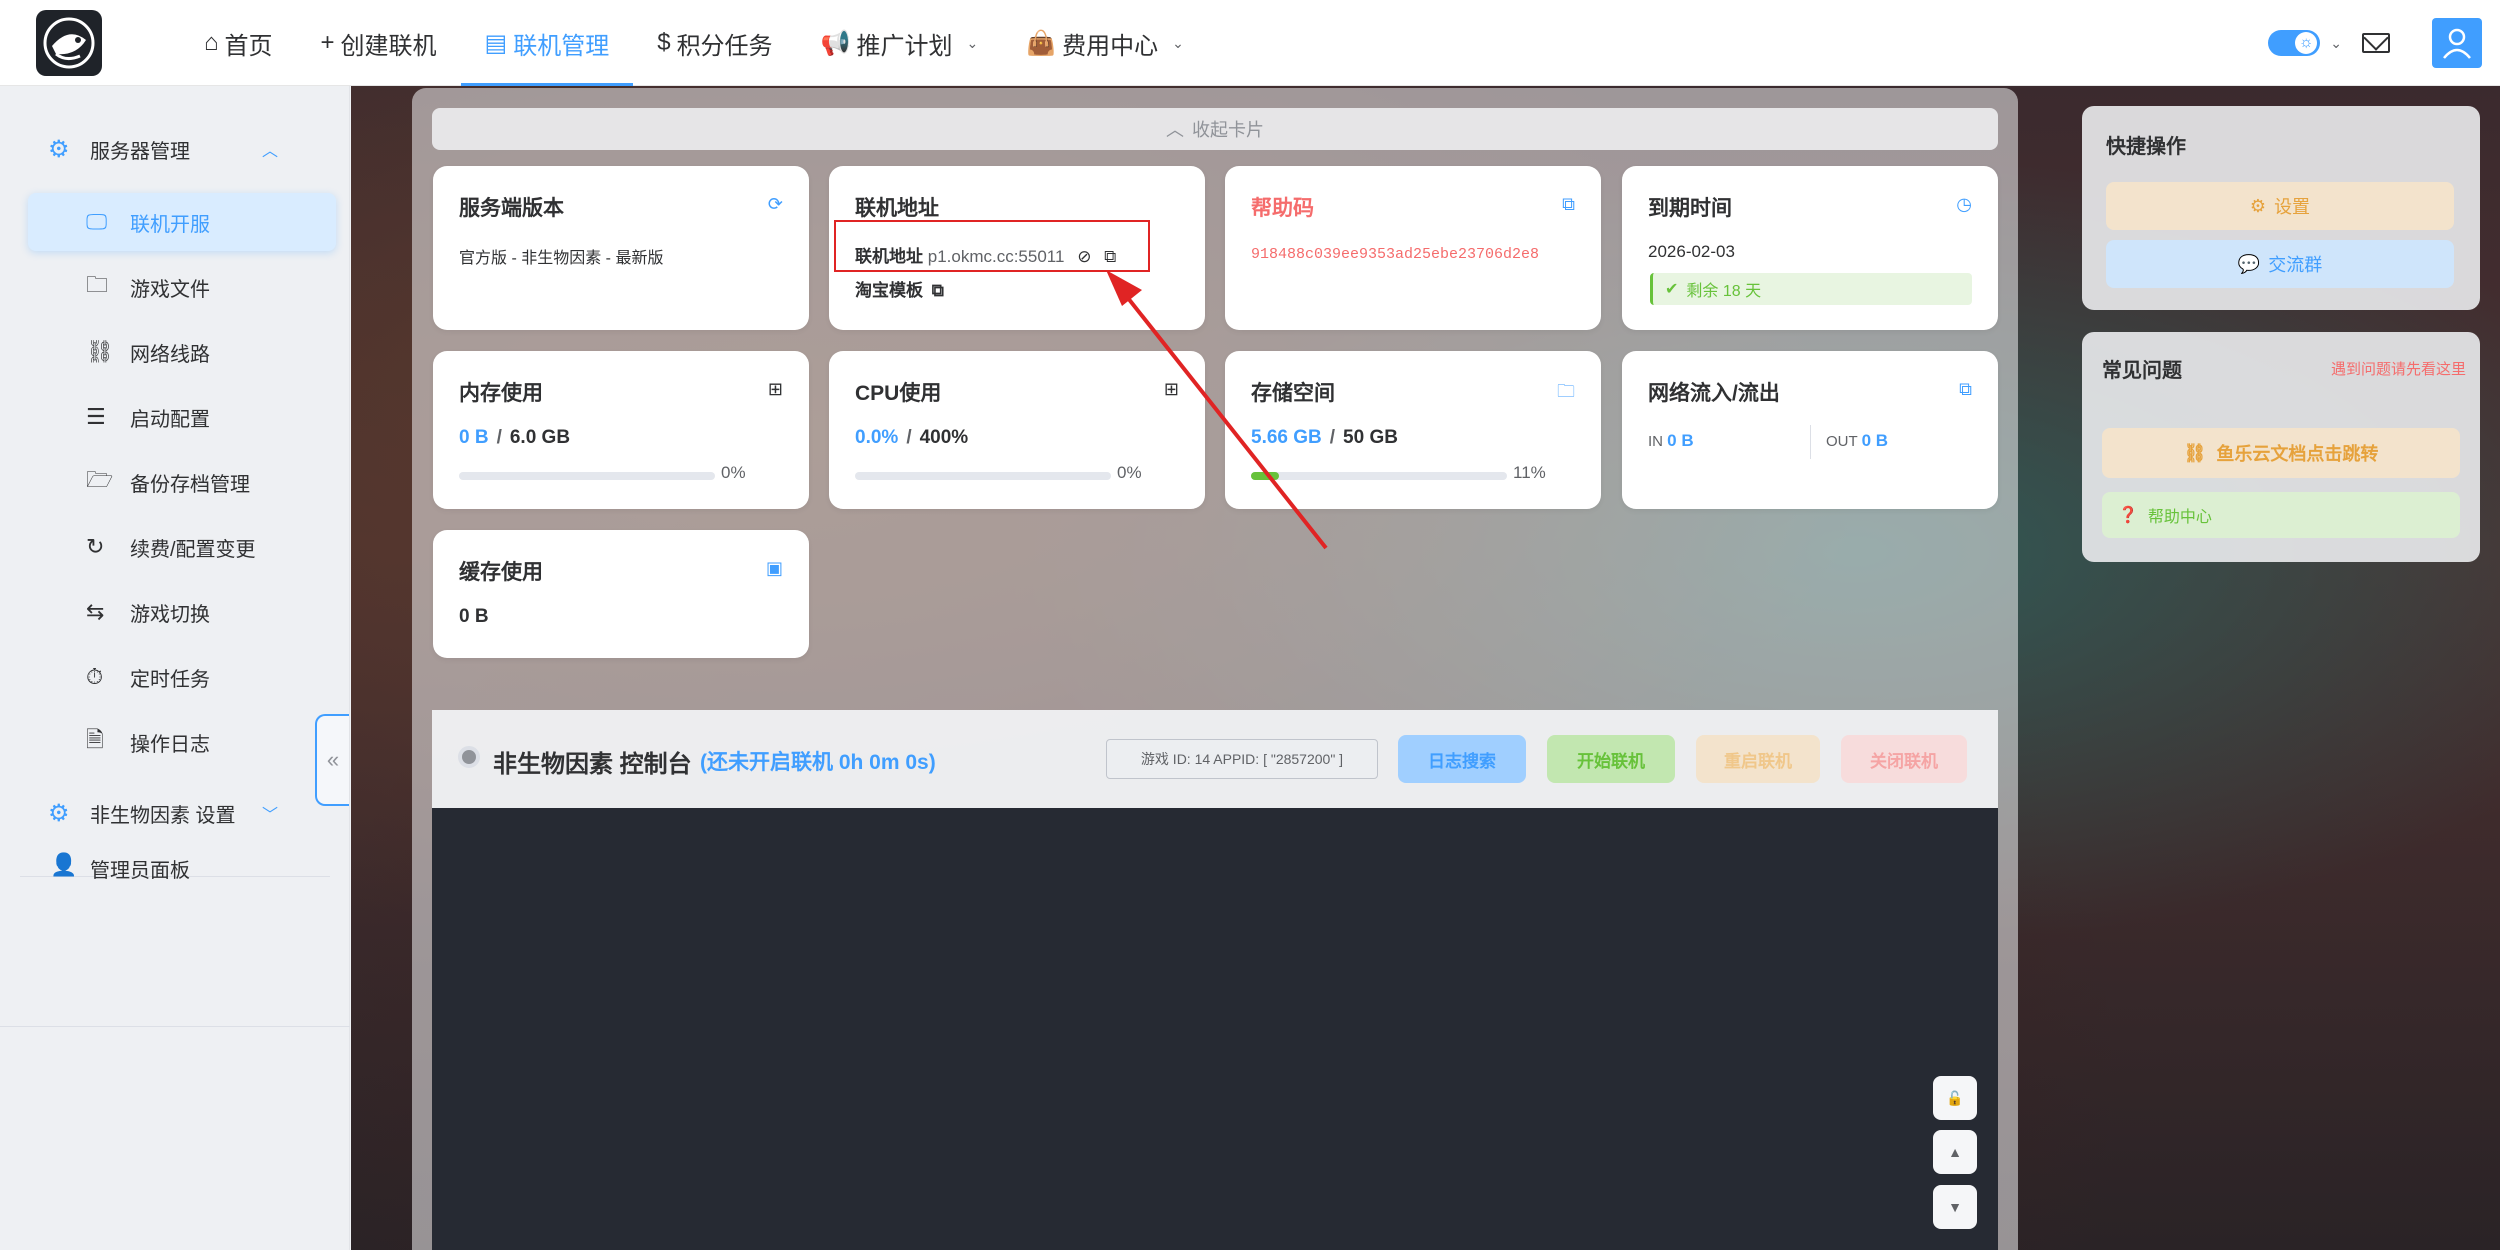 The image size is (2500, 1250). What do you see at coordinates (587, 476) in the screenshot?
I see `memory-progress-bar` at bounding box center [587, 476].